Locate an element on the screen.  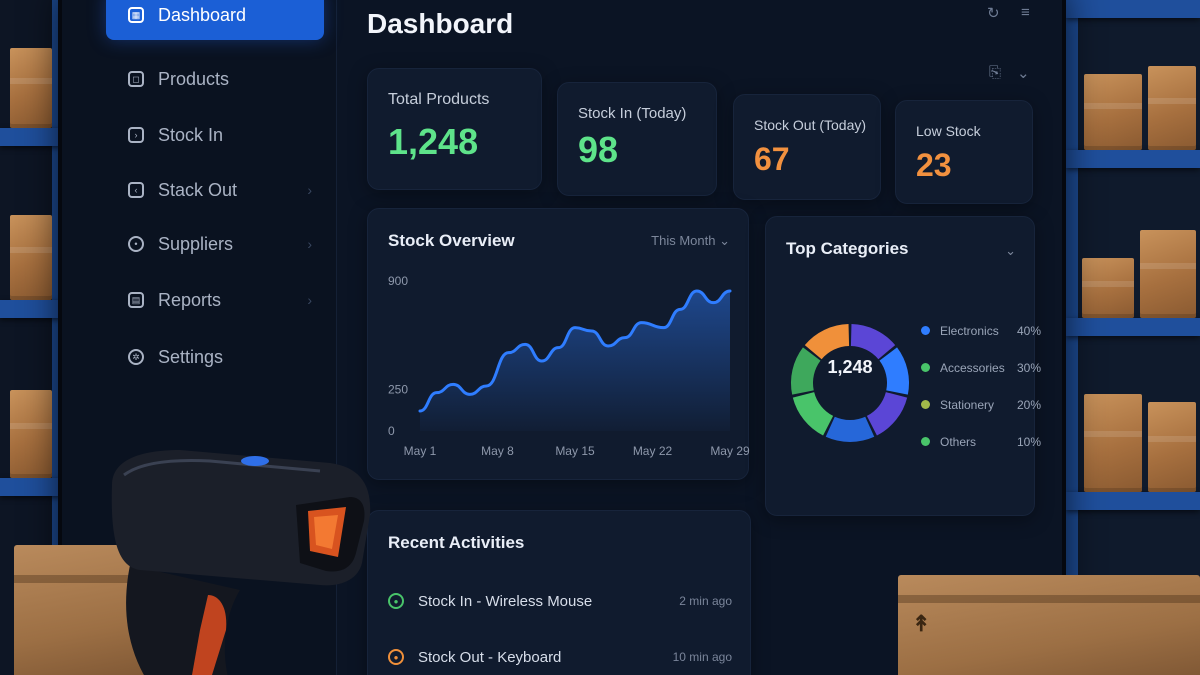
stock-out-icon: ● is located at coordinates (396, 657).